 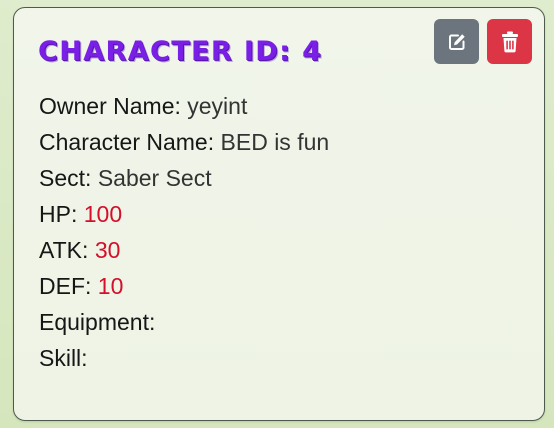 What do you see at coordinates (64, 250) in the screenshot?
I see `atk-label: ATK:` at bounding box center [64, 250].